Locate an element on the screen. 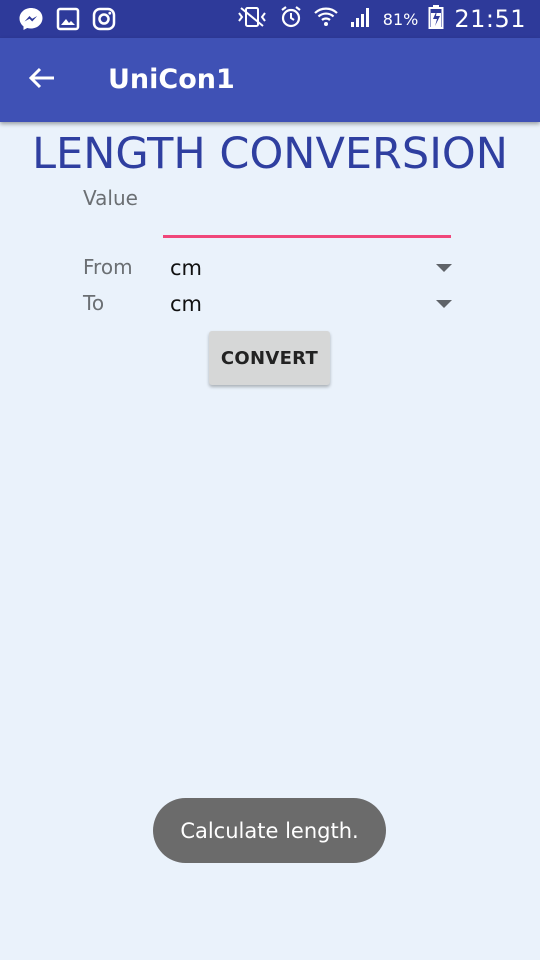  page-title: LENGTH CONVERSION is located at coordinates (270, 154).